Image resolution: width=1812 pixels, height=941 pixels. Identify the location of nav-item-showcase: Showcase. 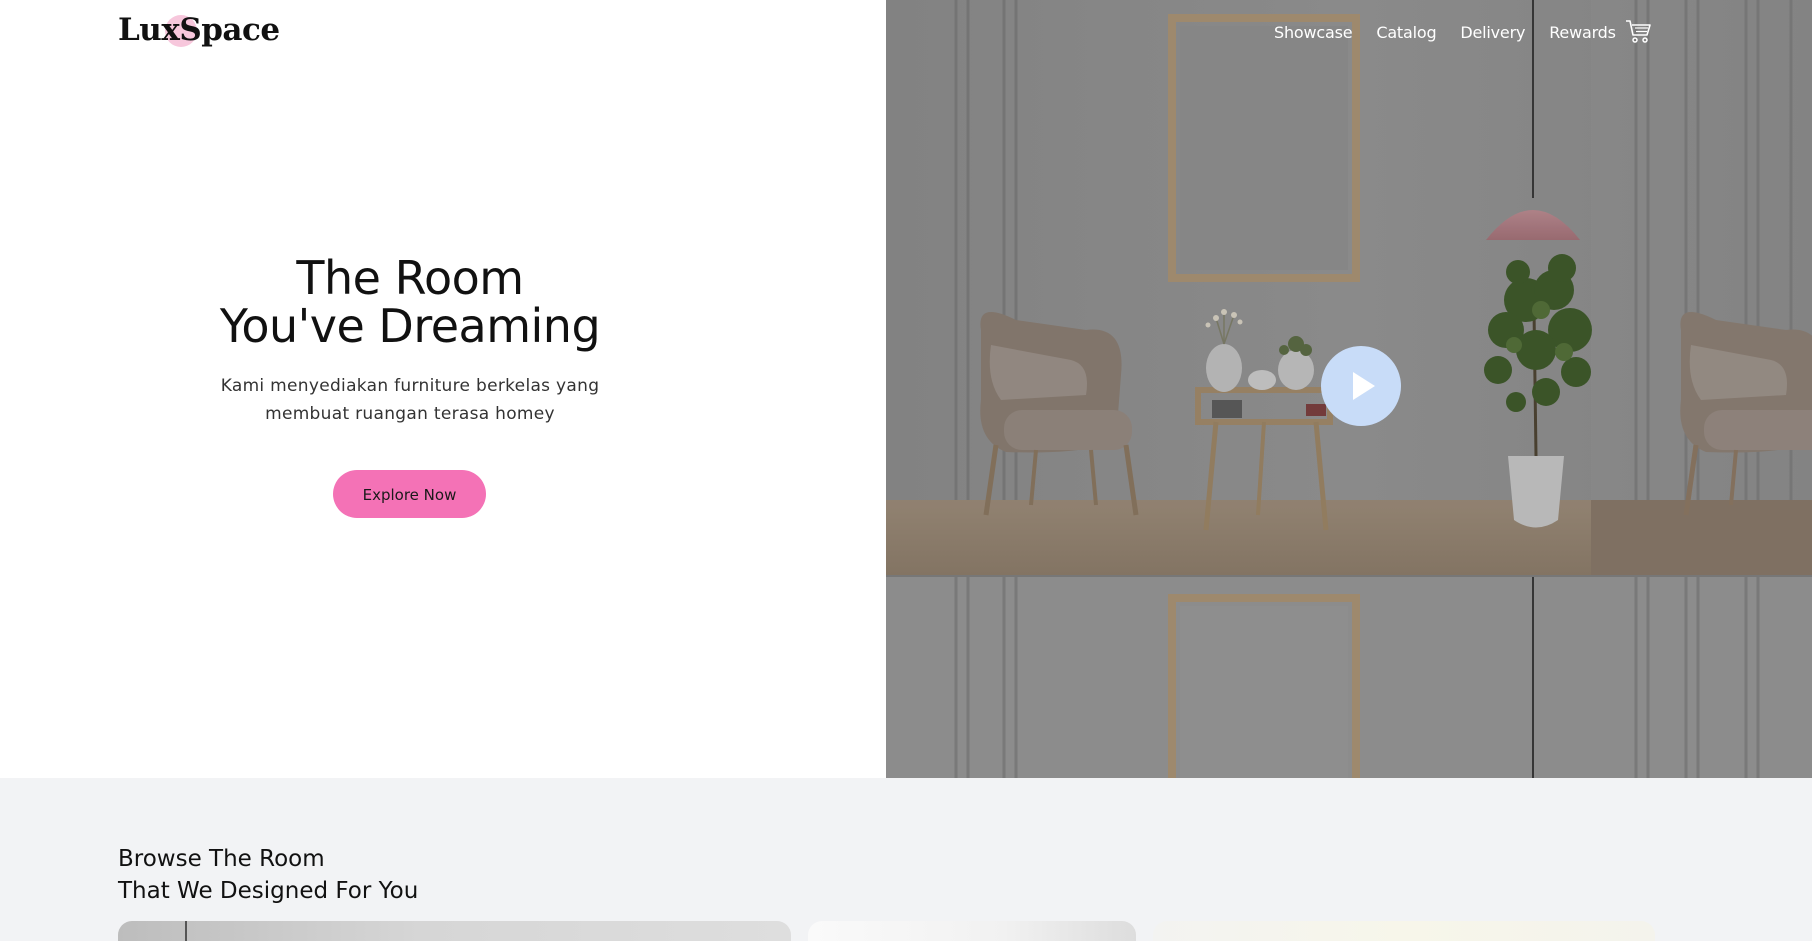
(1313, 33).